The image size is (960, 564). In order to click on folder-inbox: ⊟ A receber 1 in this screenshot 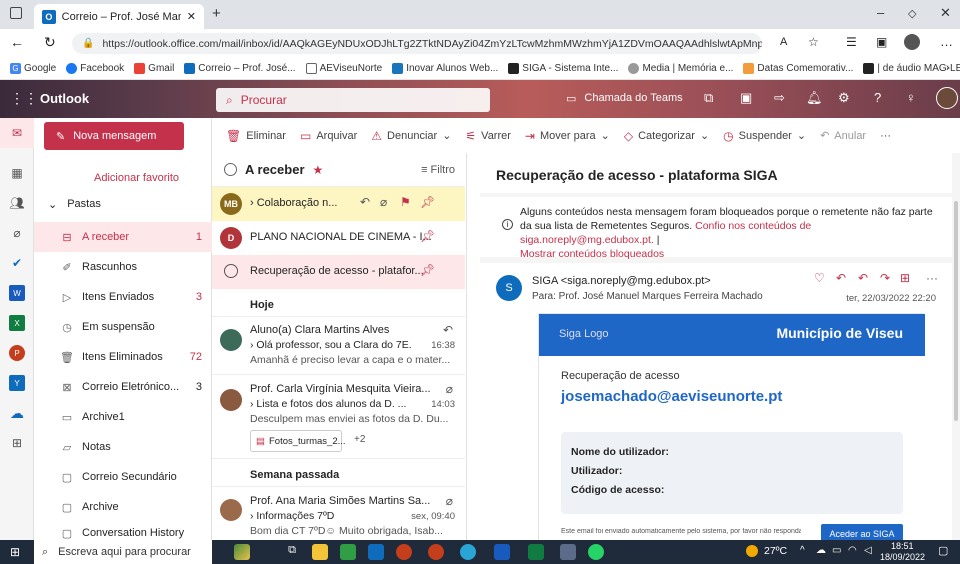, I will do `click(123, 237)`.